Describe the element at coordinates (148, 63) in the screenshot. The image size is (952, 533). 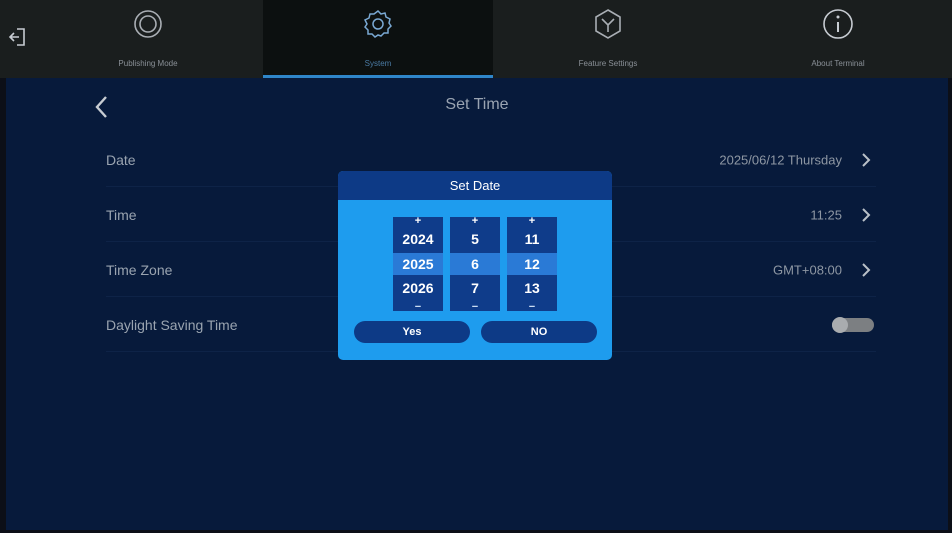
I see `tab-label: Publishing Mode` at that location.